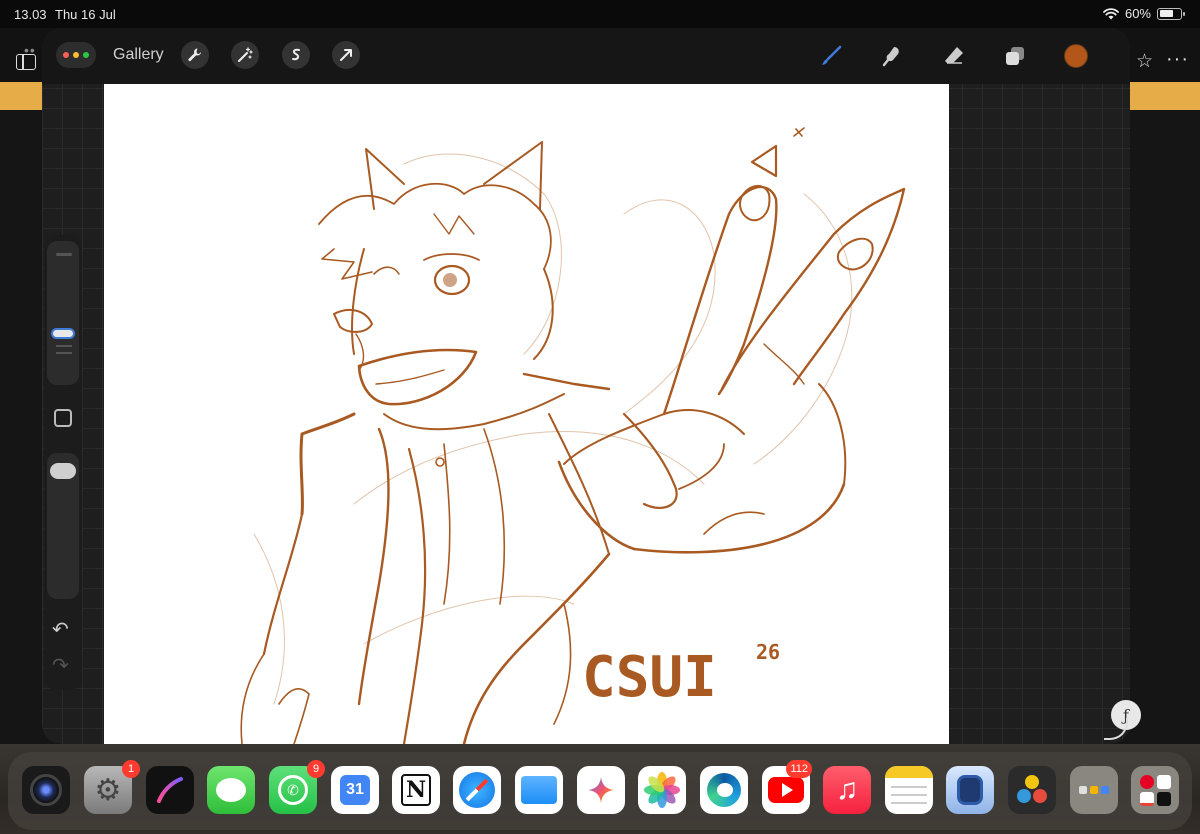  Describe the element at coordinates (1171, 13) in the screenshot. I see `battery-icon` at that location.